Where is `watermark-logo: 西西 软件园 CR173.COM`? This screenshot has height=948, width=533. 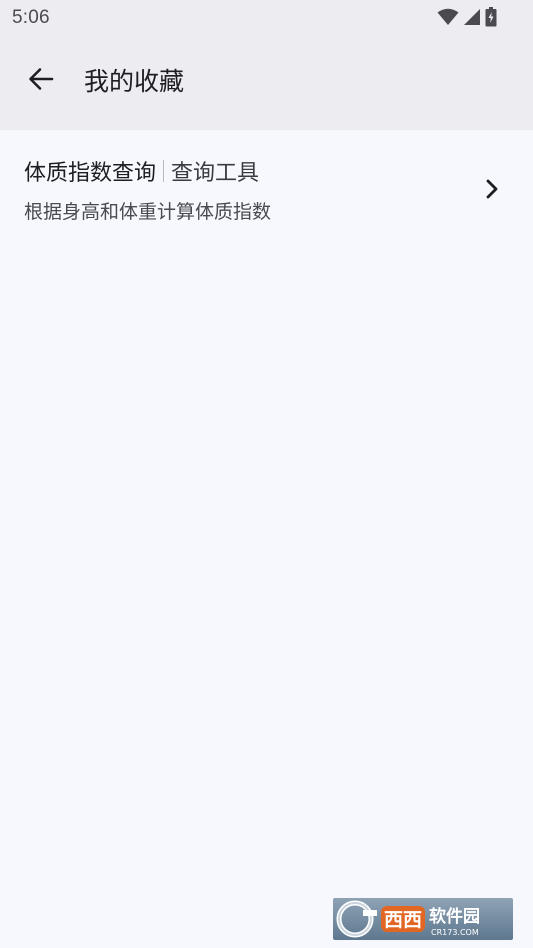 watermark-logo: 西西 软件园 CR173.COM is located at coordinates (423, 919).